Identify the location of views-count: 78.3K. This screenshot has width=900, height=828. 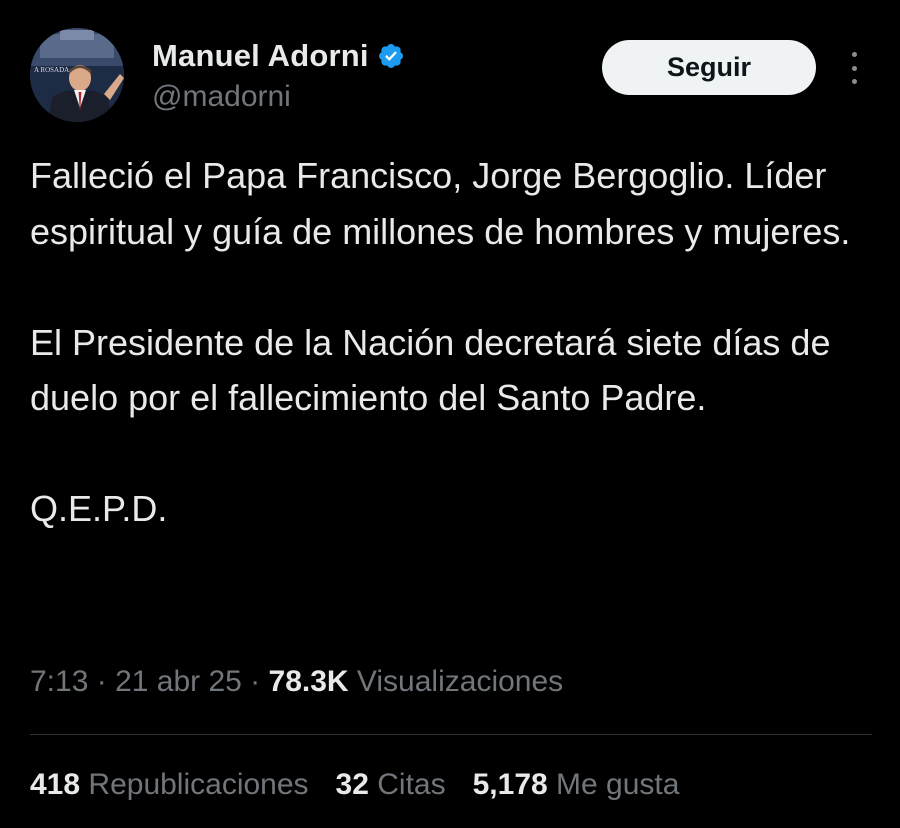
(308, 681).